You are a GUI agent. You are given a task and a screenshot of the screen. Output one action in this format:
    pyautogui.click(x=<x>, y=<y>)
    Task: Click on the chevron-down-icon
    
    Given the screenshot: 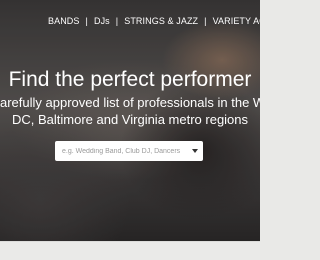 What is the action you would take?
    pyautogui.click(x=195, y=151)
    